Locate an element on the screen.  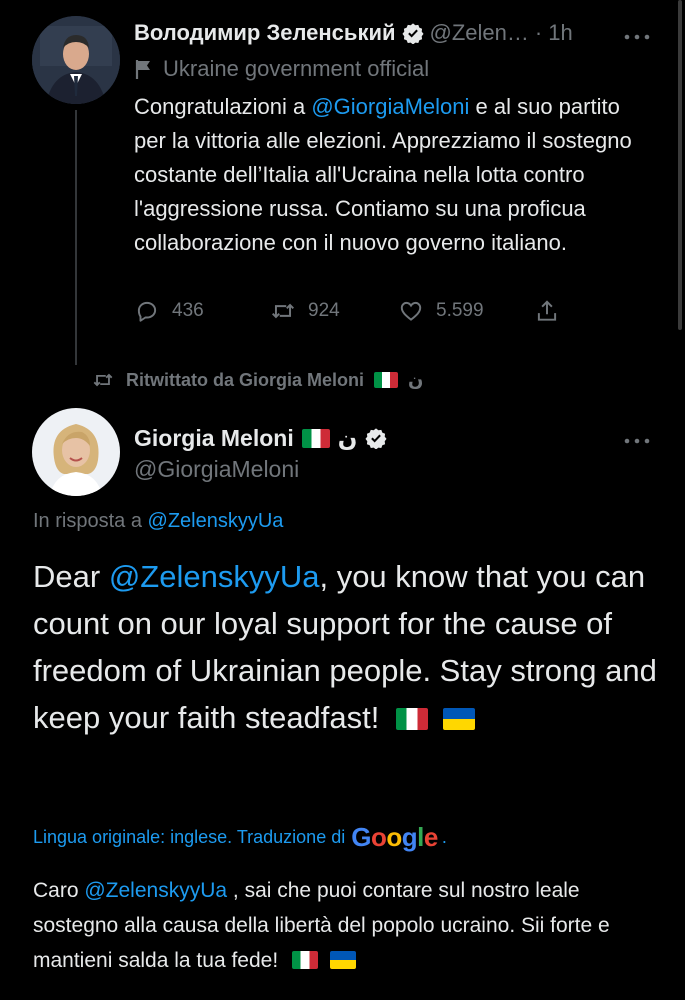
retweet-count: 924 is located at coordinates (324, 310).